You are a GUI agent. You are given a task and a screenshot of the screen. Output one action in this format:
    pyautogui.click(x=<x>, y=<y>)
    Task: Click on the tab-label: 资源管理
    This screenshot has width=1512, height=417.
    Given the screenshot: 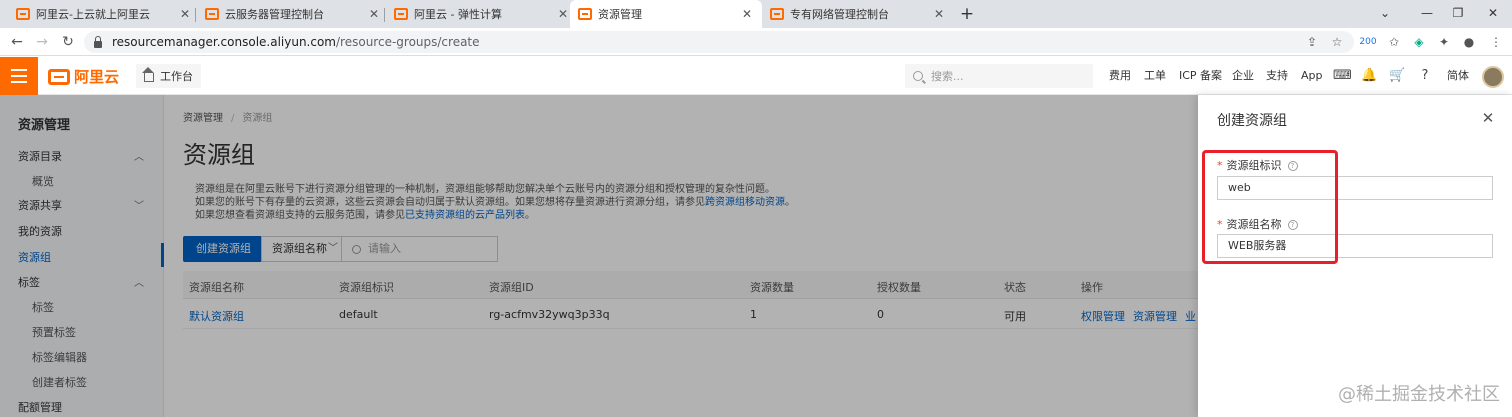 What is the action you would take?
    pyautogui.click(x=620, y=14)
    